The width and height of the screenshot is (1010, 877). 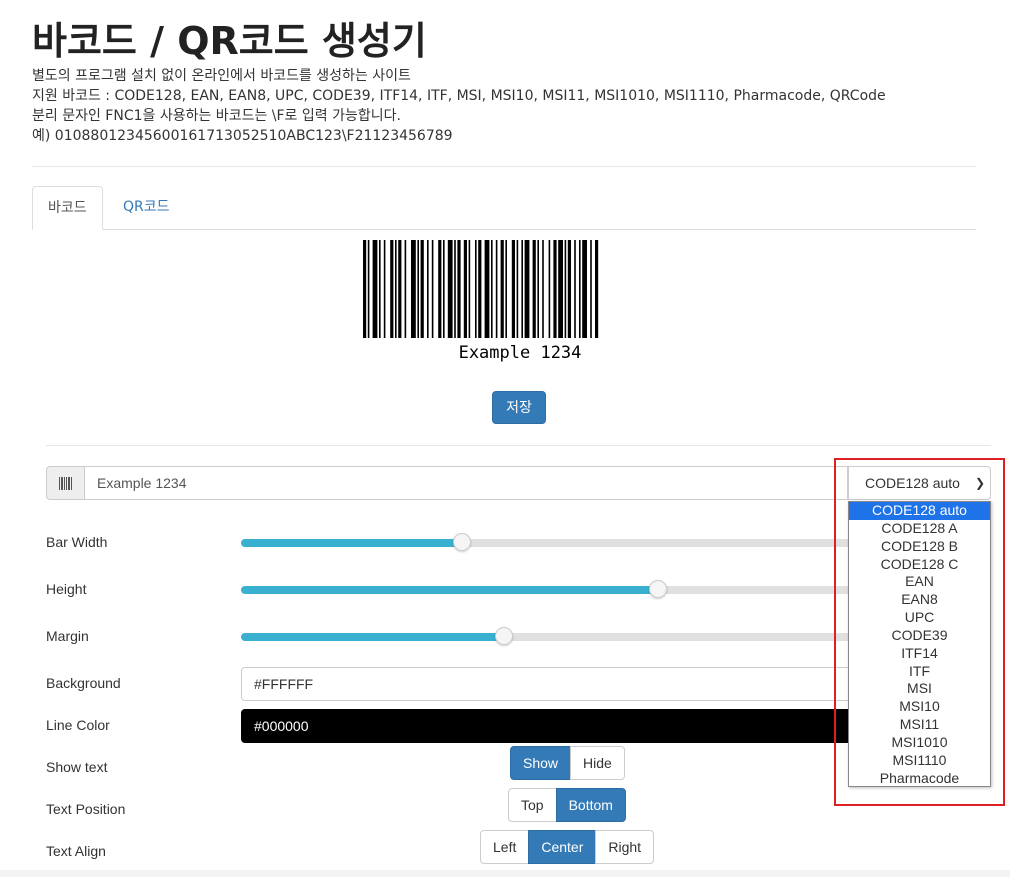 I want to click on background-label: Background, so click(x=83, y=683).